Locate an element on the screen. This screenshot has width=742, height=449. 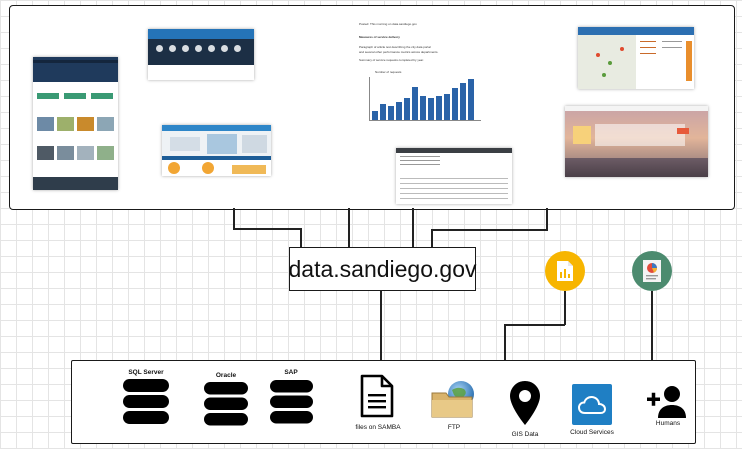
oracle-label: Oracle is located at coordinates (226, 375).